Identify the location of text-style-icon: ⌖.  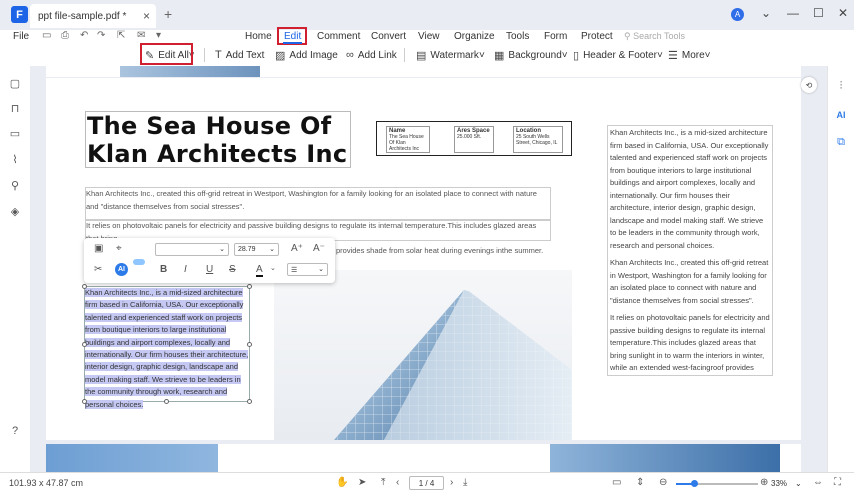
(119, 248).